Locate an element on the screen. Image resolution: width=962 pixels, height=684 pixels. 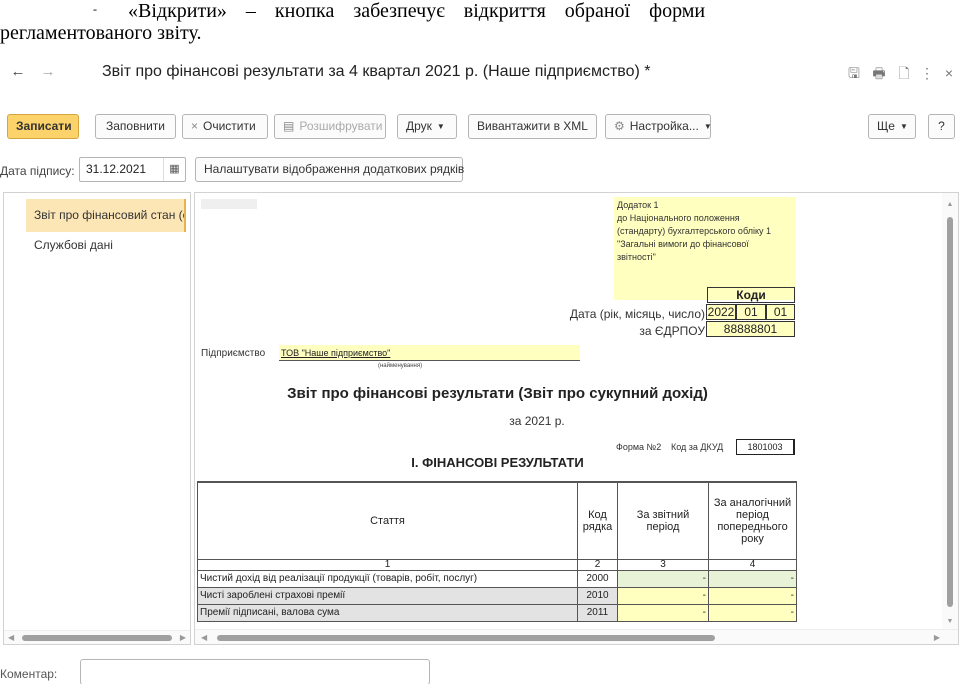
annex-line: "Загальні вимоги до фінансової is located at coordinates (683, 244).